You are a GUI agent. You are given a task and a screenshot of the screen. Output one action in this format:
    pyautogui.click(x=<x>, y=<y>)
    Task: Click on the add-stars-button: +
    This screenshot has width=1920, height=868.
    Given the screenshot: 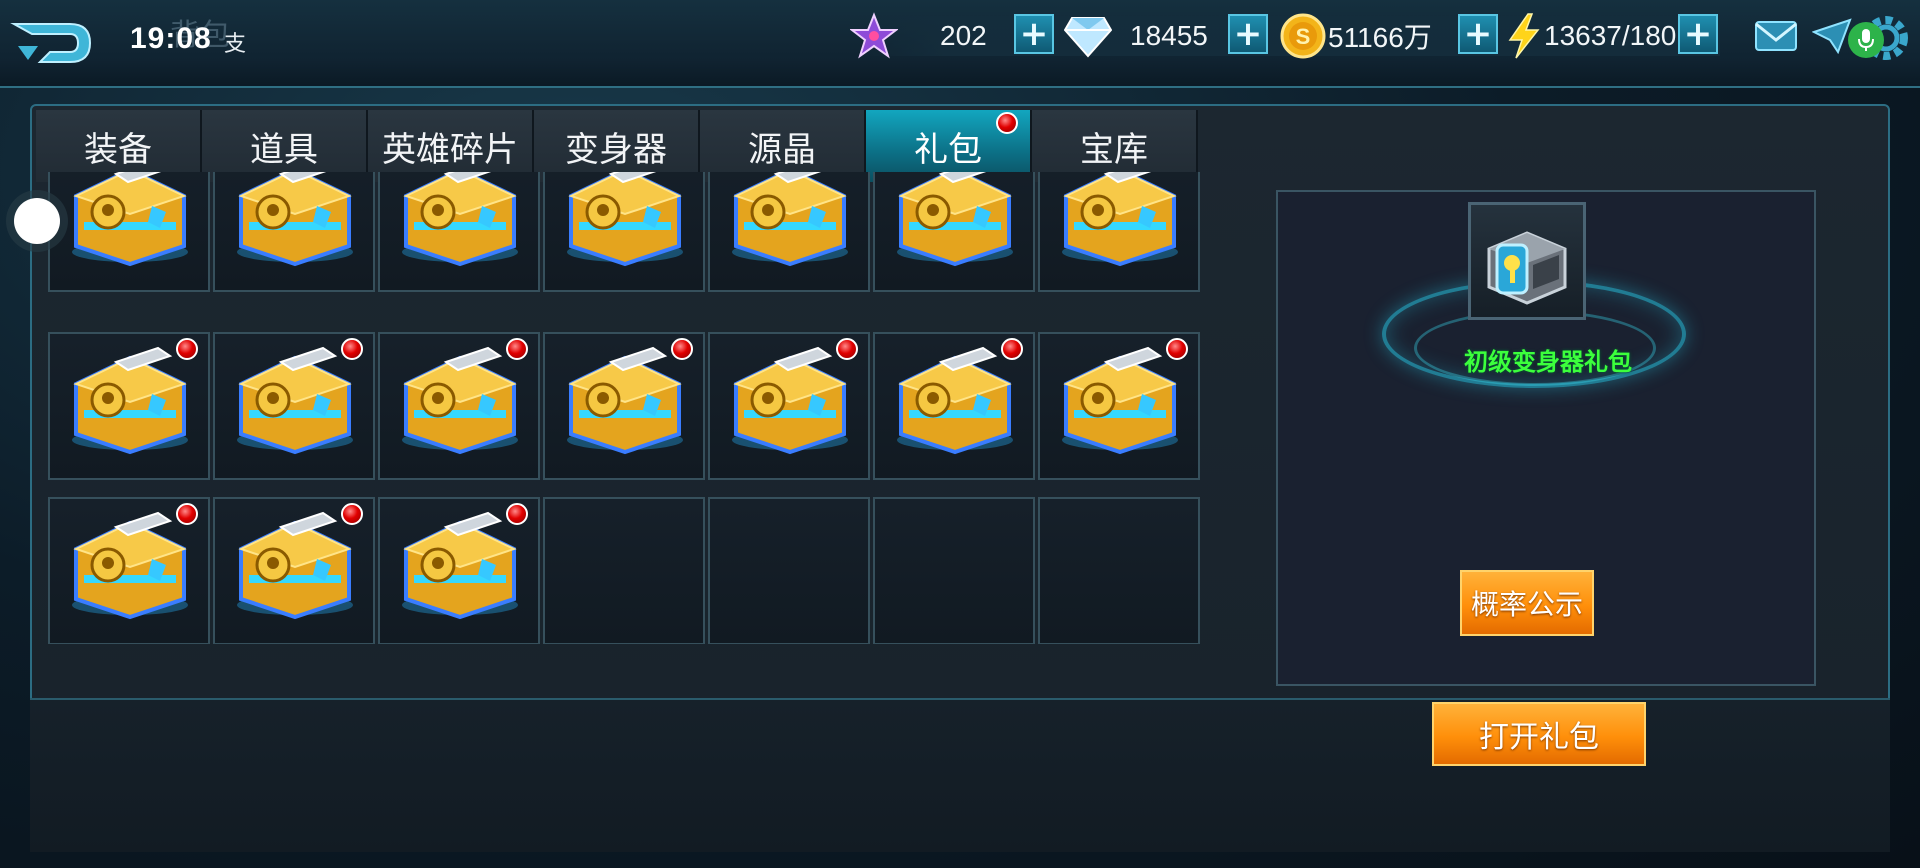 What is the action you would take?
    pyautogui.click(x=1034, y=34)
    